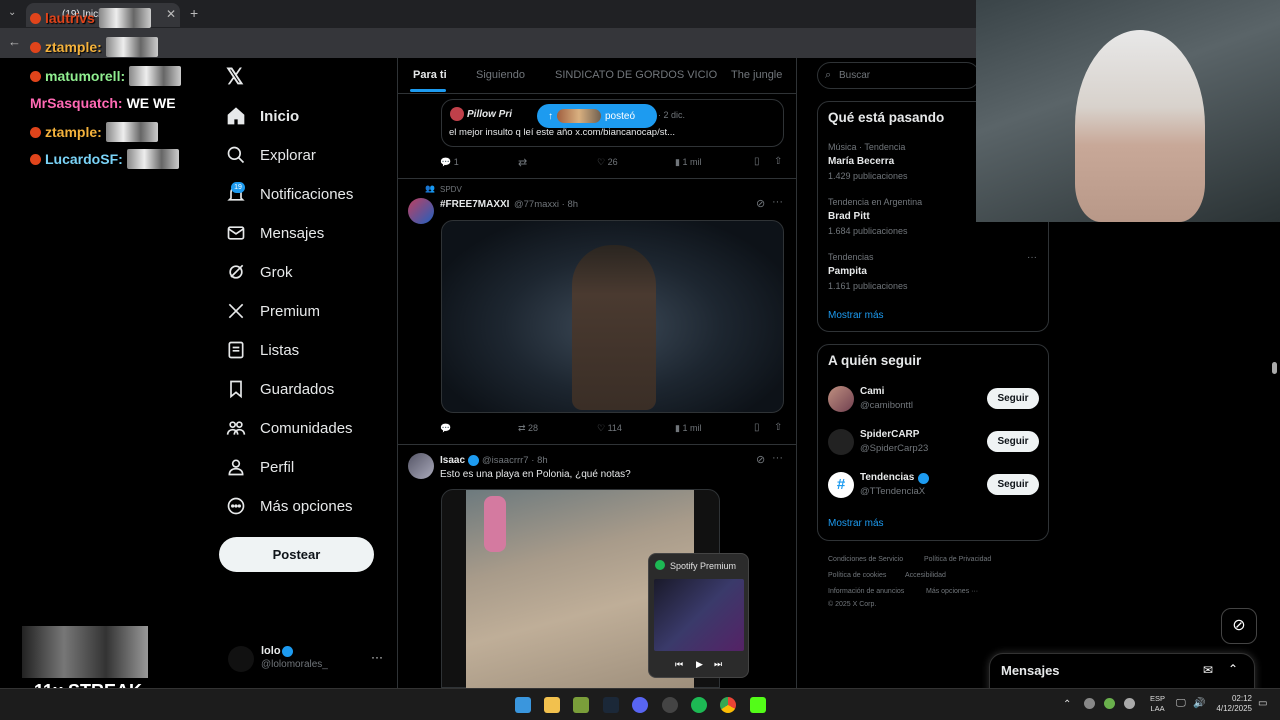 The height and width of the screenshot is (720, 1280). What do you see at coordinates (1199, 703) in the screenshot?
I see `volume-icon: 🔊` at bounding box center [1199, 703].